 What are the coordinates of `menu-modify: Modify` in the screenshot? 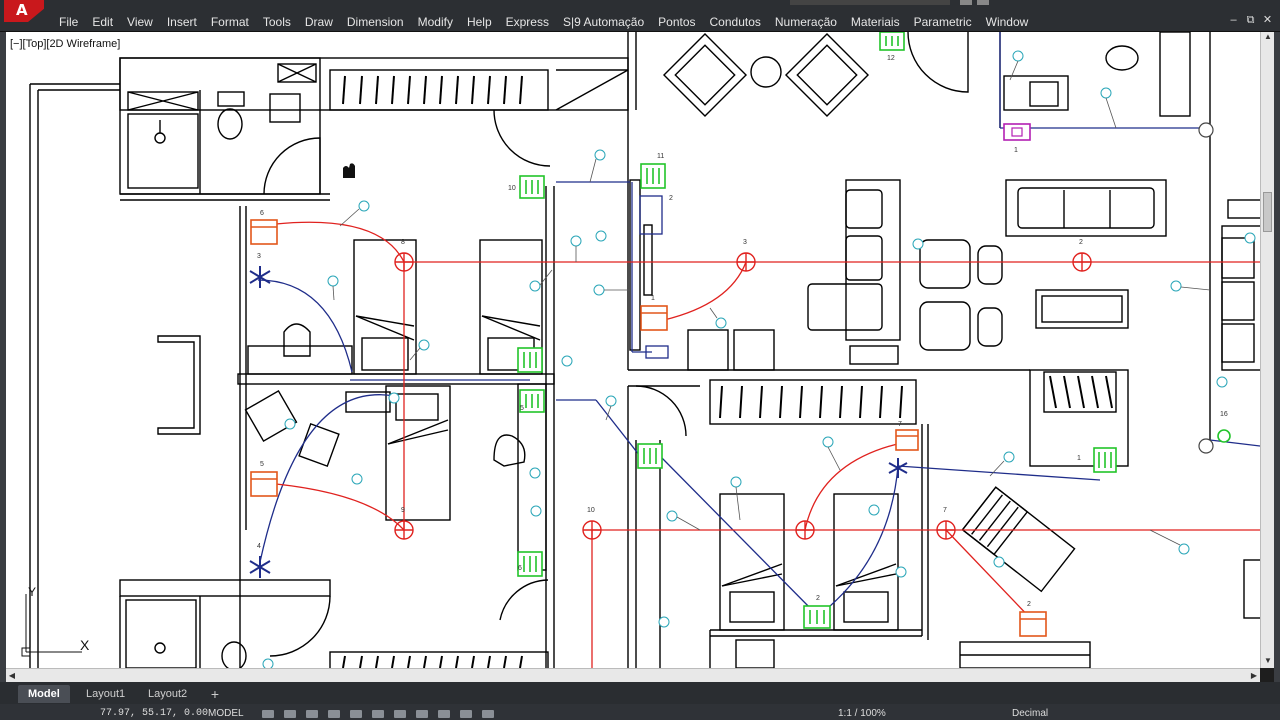 It's located at (435, 22).